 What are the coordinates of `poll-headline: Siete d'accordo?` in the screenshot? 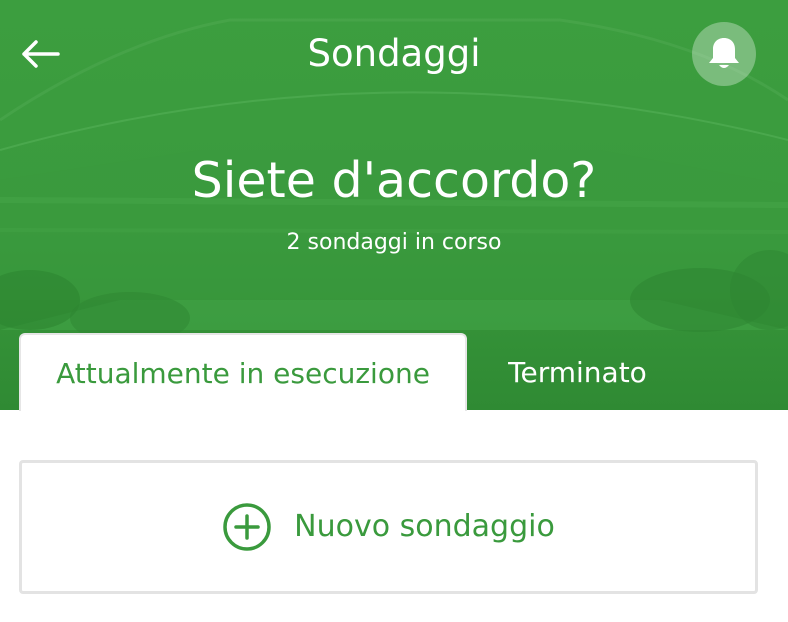 It's located at (394, 180).